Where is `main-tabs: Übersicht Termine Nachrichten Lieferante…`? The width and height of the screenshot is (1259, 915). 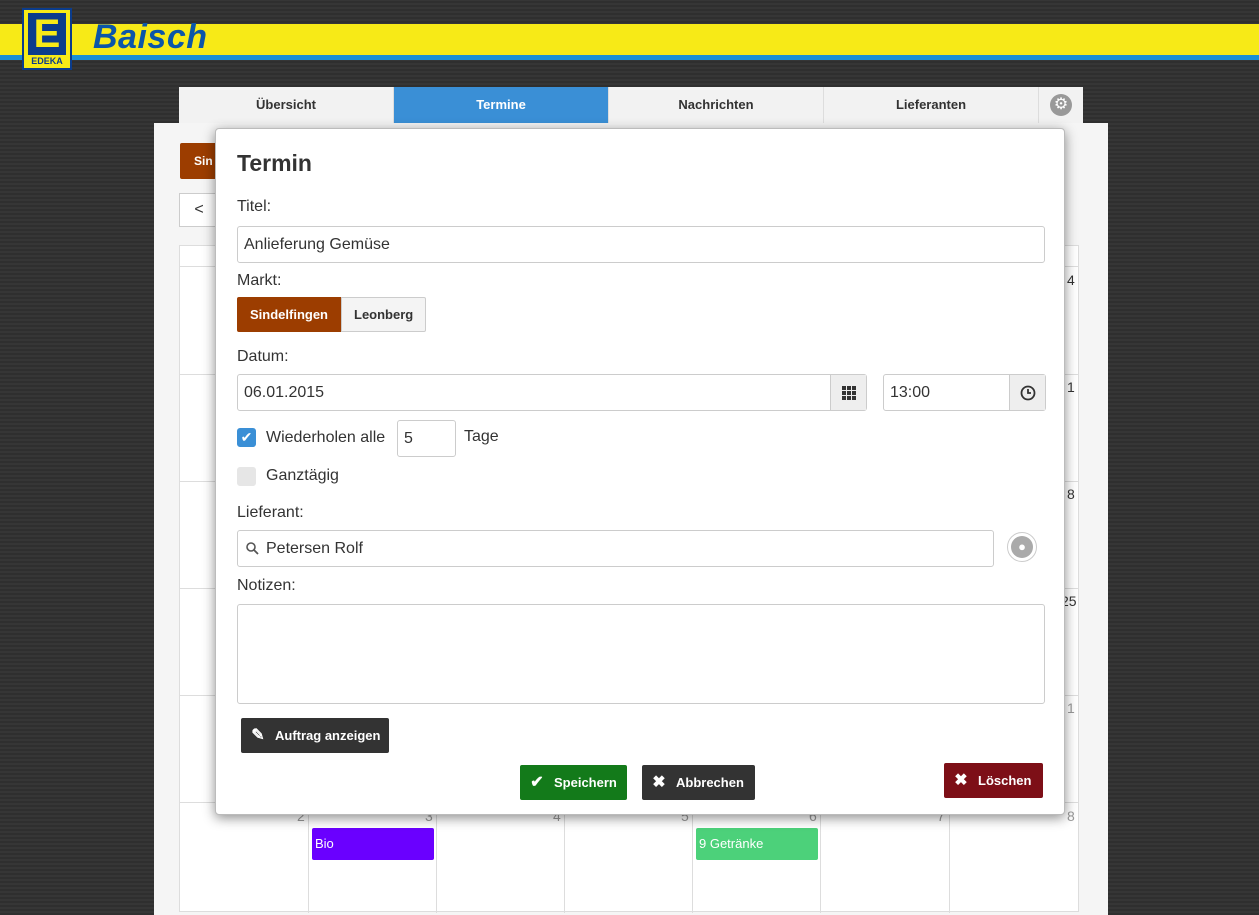 main-tabs: Übersicht Termine Nachrichten Lieferante… is located at coordinates (631, 105).